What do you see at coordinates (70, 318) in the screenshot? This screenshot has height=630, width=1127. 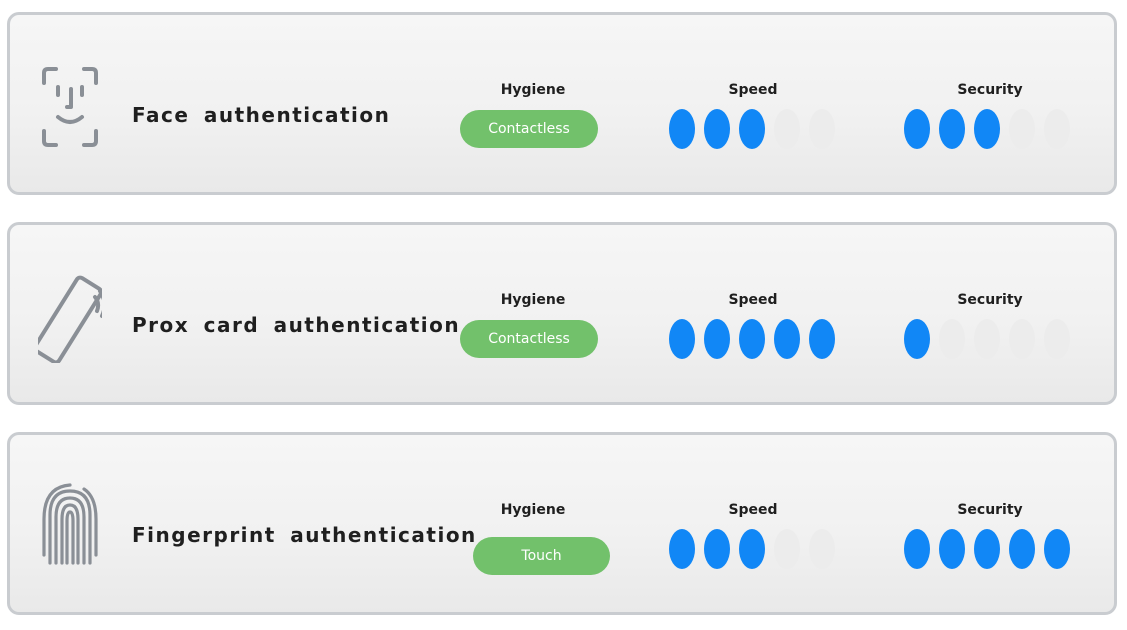 I see `prox-card-icon` at bounding box center [70, 318].